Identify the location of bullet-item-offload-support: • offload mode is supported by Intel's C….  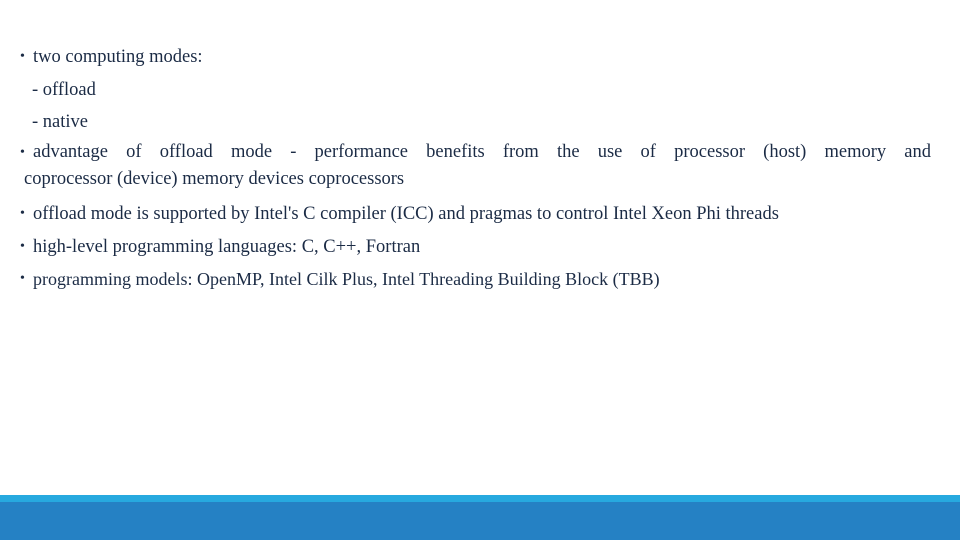
(389, 214).